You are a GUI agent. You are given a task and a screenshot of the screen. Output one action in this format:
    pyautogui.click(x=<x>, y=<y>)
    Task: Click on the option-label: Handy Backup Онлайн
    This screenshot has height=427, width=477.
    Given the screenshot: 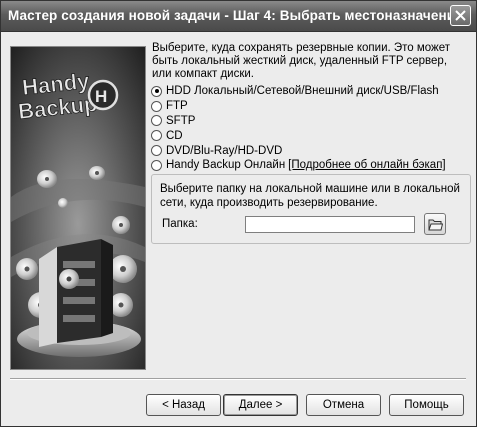 What is the action you would take?
    pyautogui.click(x=226, y=165)
    